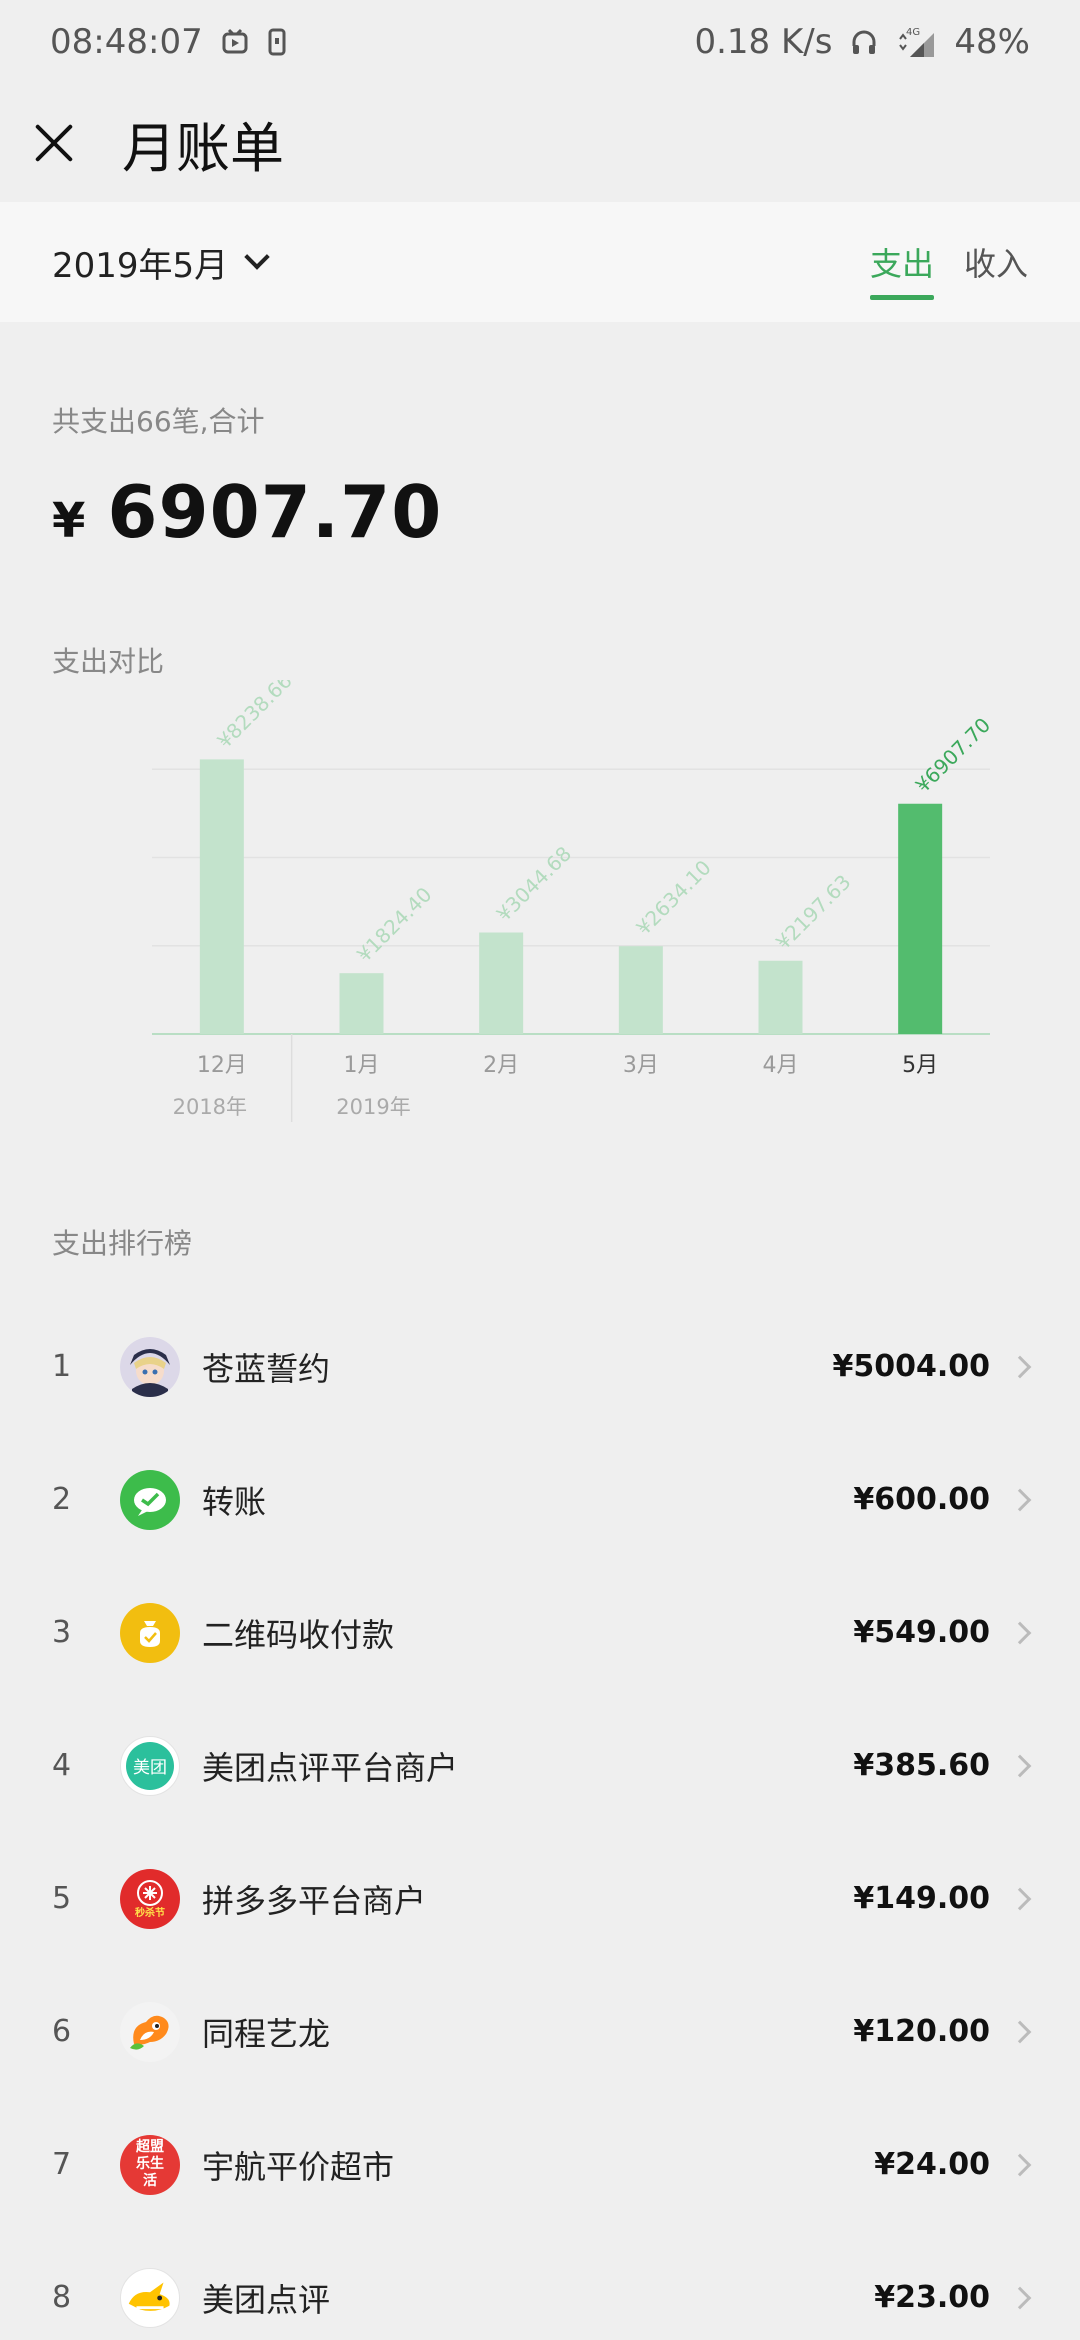 This screenshot has height=2340, width=1080. What do you see at coordinates (126, 42) in the screenshot?
I see `status-time: 08:48:07` at bounding box center [126, 42].